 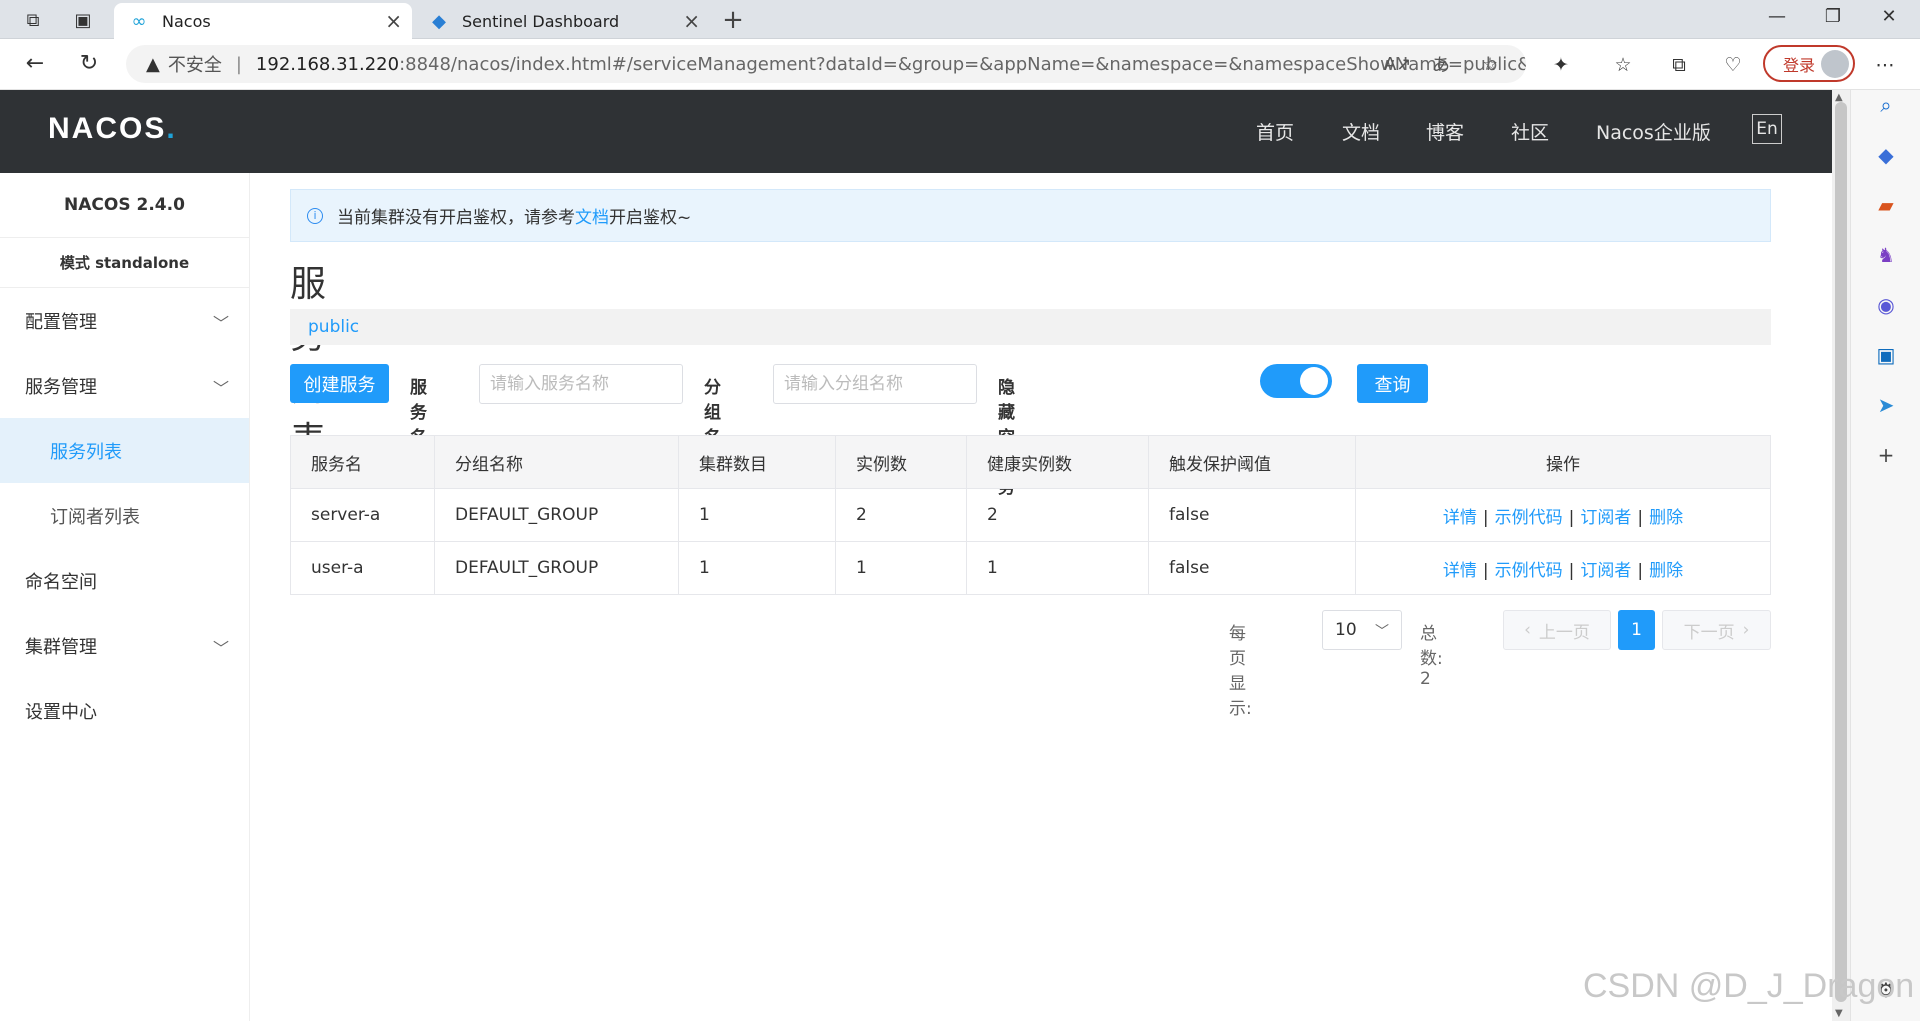 I want to click on next-page-button: 下一页 ›, so click(x=1716, y=630).